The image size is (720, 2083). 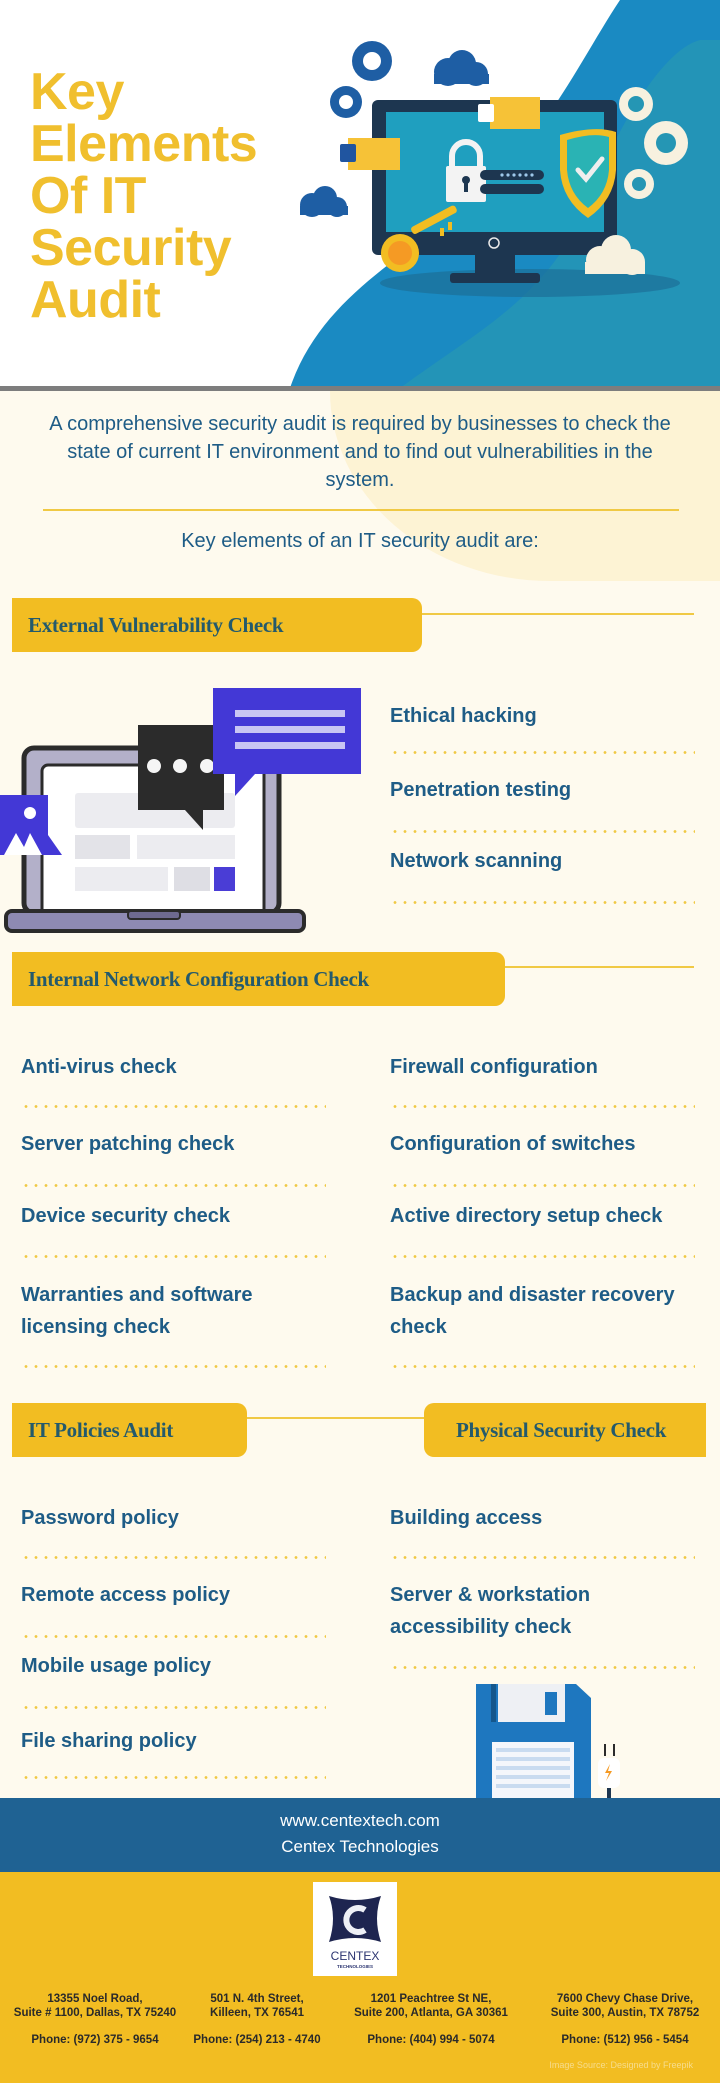 What do you see at coordinates (126, 1216) in the screenshot?
I see `list-item: Device security check` at bounding box center [126, 1216].